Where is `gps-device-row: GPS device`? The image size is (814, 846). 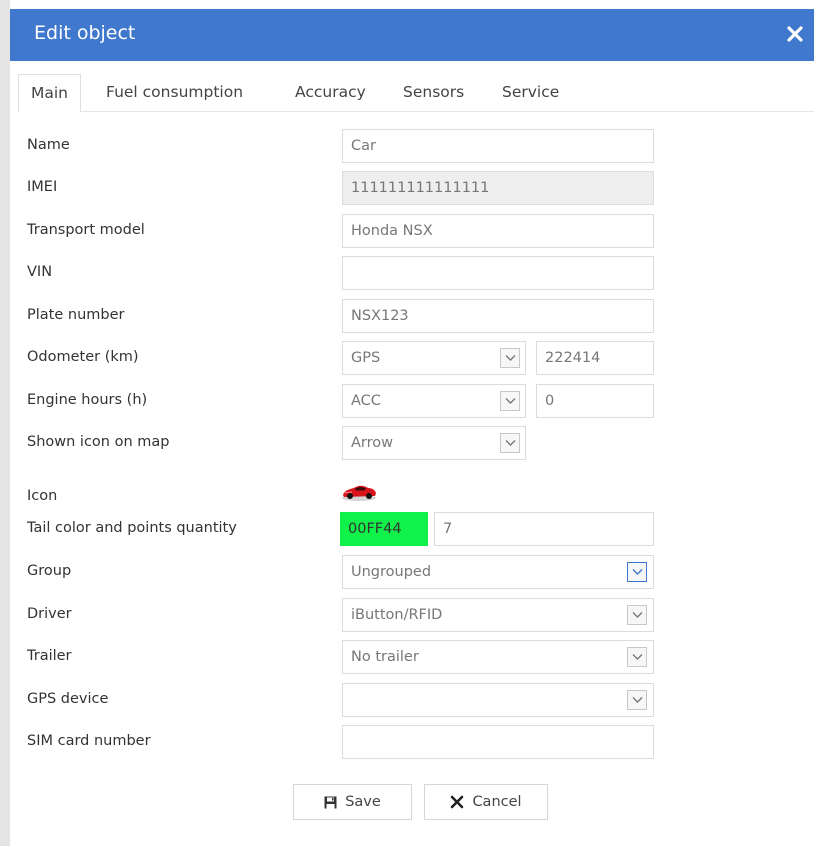 gps-device-row: GPS device is located at coordinates (412, 700).